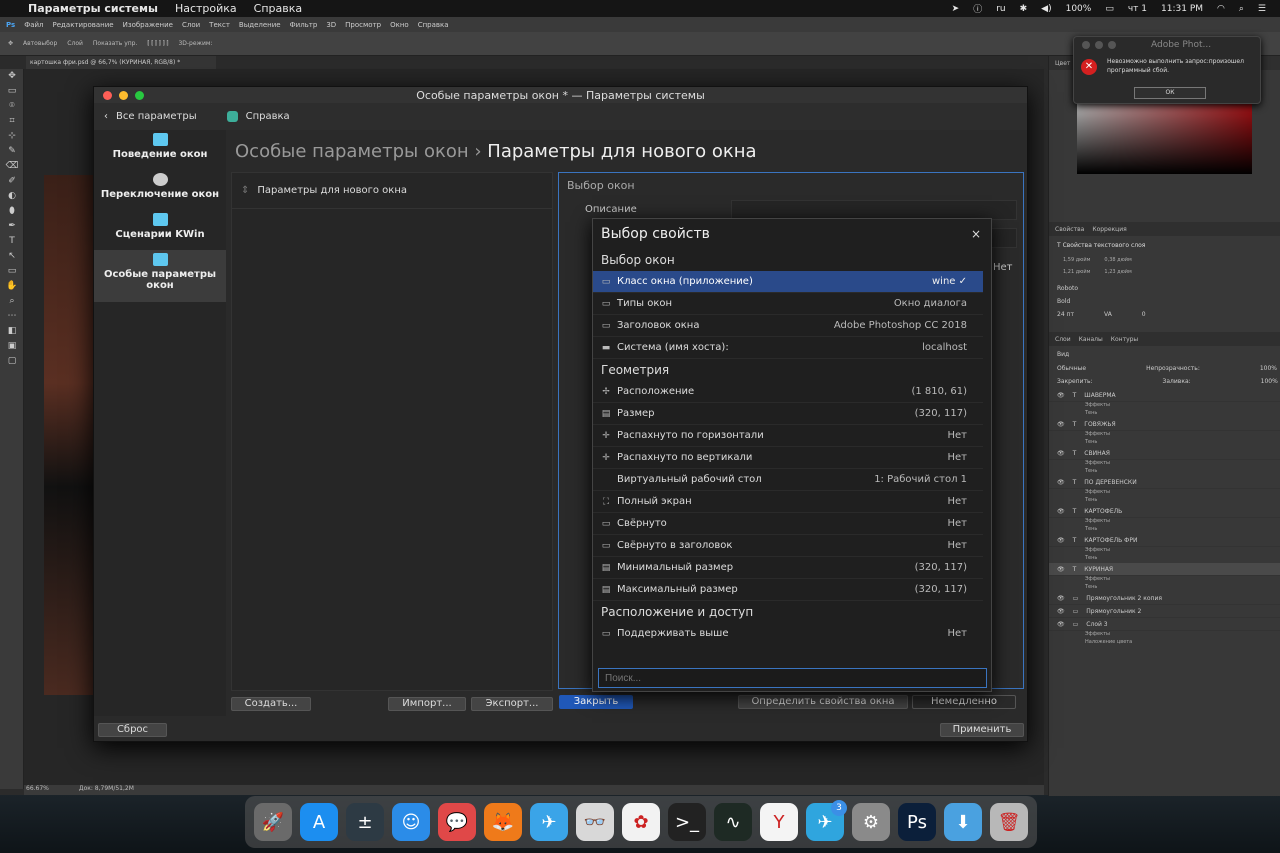 This screenshot has height=853, width=1280. What do you see at coordinates (1063, 339) in the screenshot?
I see `tab-layers: Слои` at bounding box center [1063, 339].